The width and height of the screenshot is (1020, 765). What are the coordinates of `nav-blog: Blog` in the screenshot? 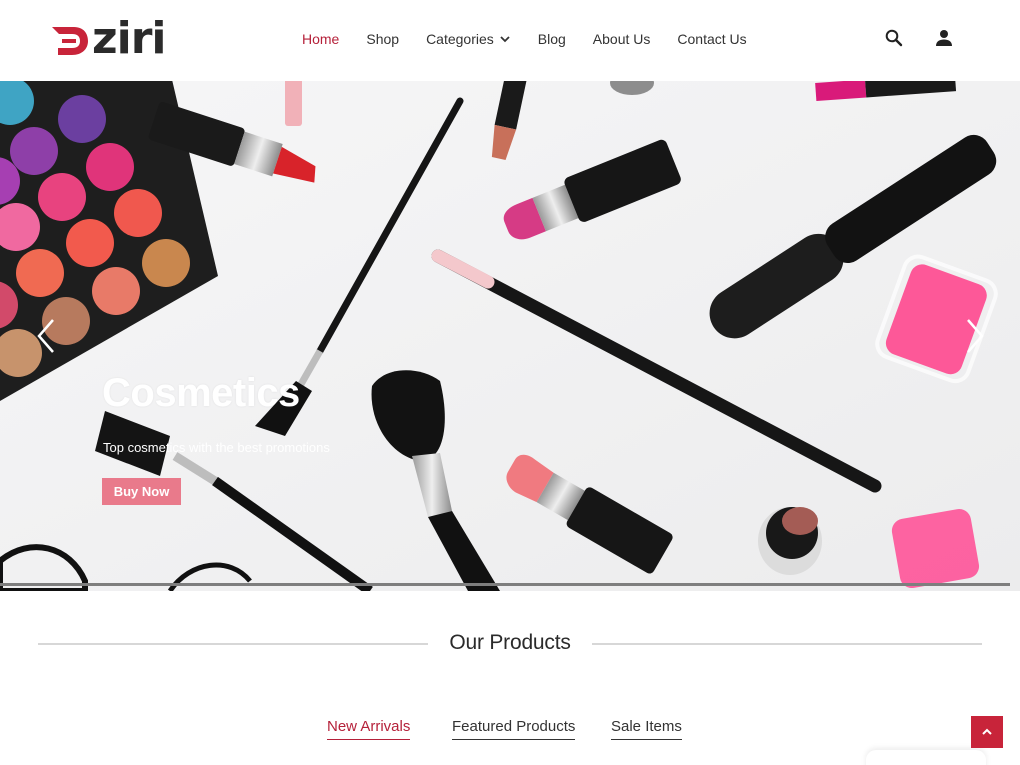 It's located at (552, 39).